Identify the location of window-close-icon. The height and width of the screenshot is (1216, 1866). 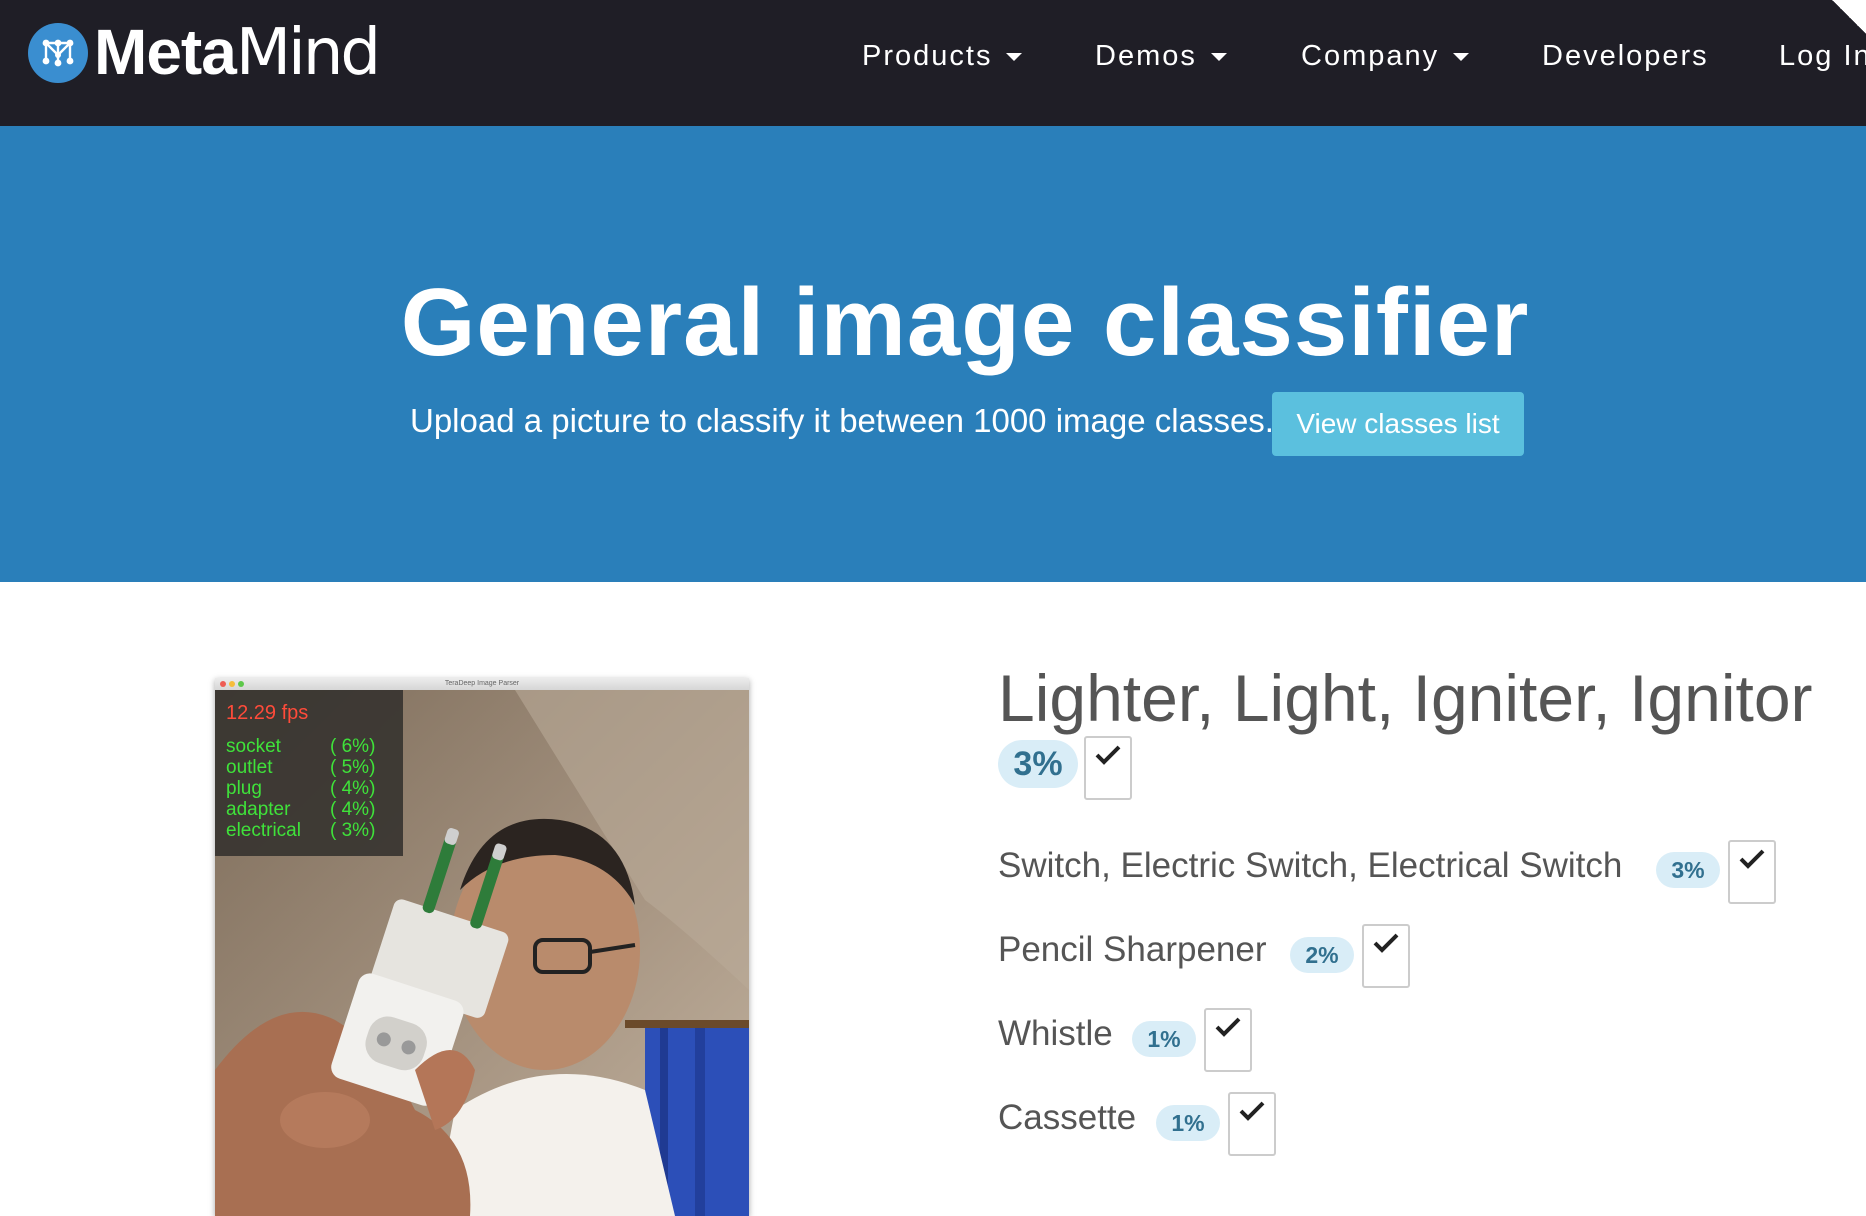
(223, 684).